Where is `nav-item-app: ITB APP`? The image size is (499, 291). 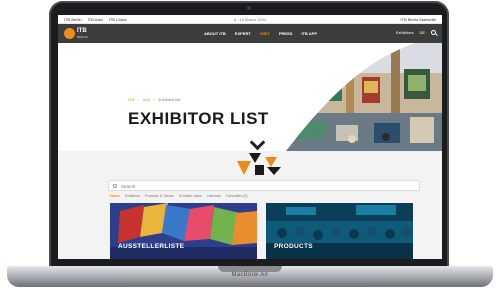 nav-item-app: ITB APP is located at coordinates (309, 33).